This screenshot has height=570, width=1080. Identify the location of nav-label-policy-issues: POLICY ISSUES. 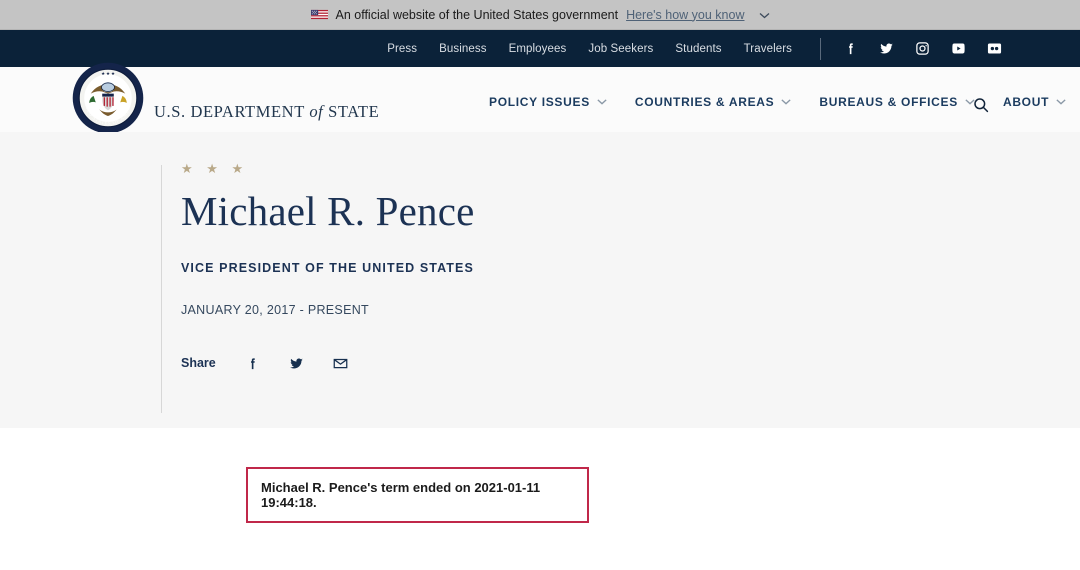
(539, 102).